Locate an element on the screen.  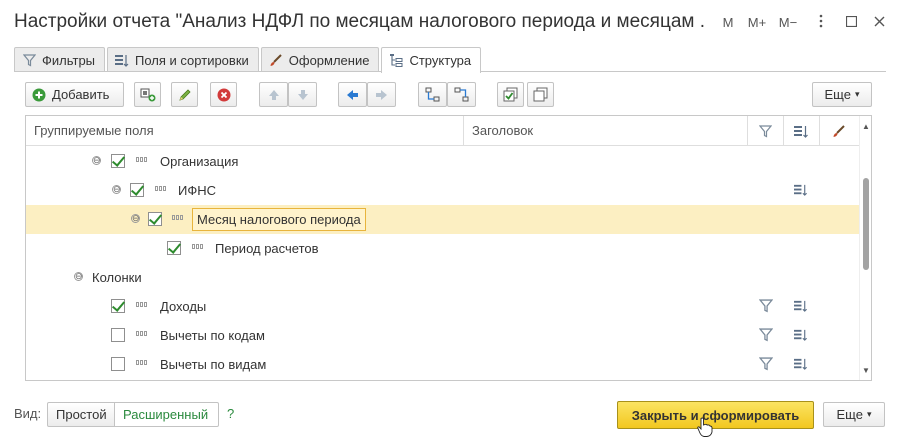
maximize-icon is located at coordinates (851, 21).